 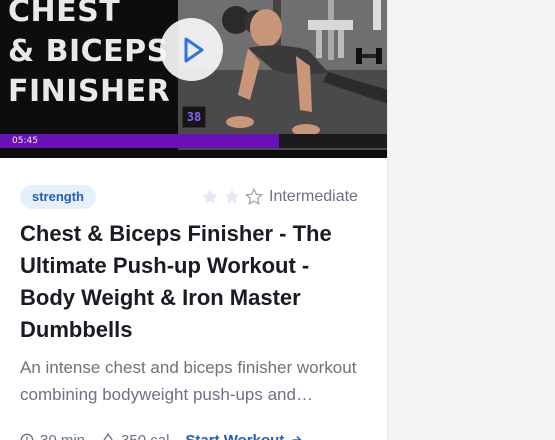 I want to click on video-title-line: CHEST, so click(x=64, y=14).